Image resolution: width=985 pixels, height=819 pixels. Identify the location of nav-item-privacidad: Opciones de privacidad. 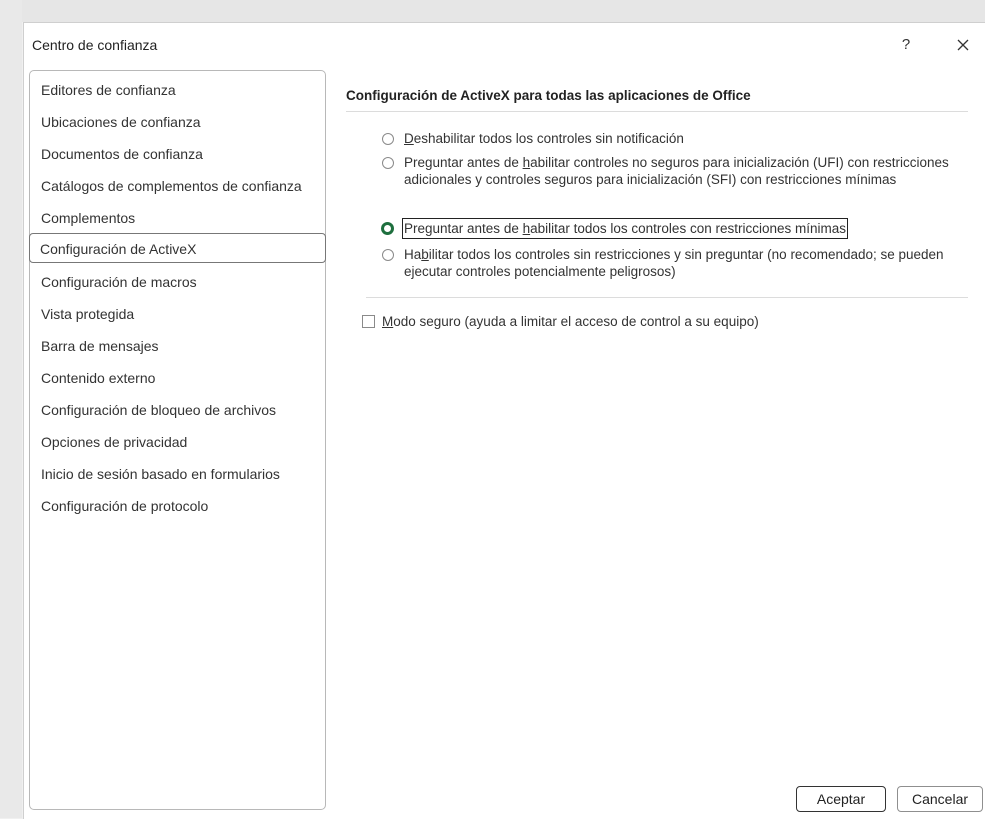
(176, 442).